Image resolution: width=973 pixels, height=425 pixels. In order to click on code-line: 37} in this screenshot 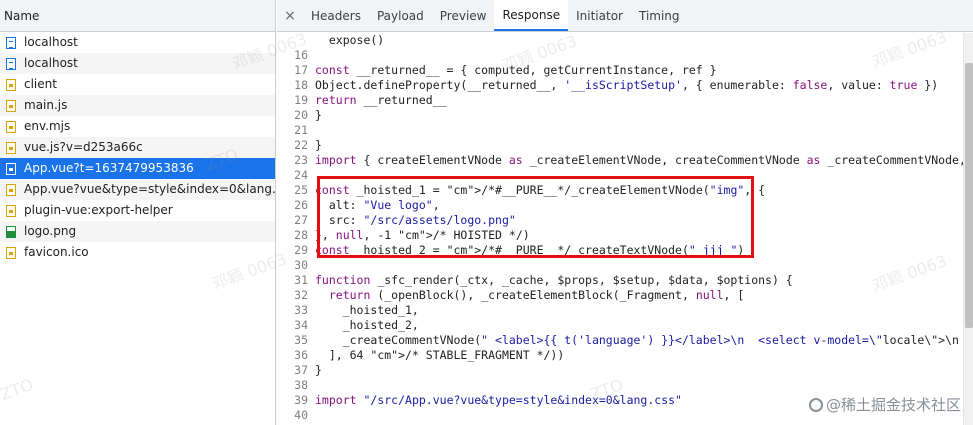, I will do `click(625, 370)`.